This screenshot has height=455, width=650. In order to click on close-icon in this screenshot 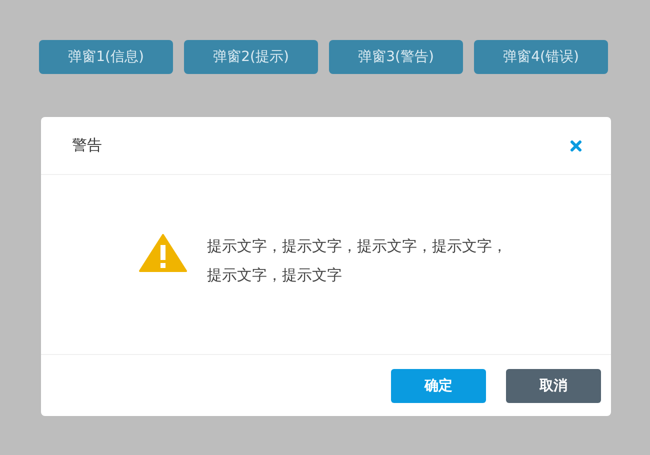, I will do `click(576, 146)`.